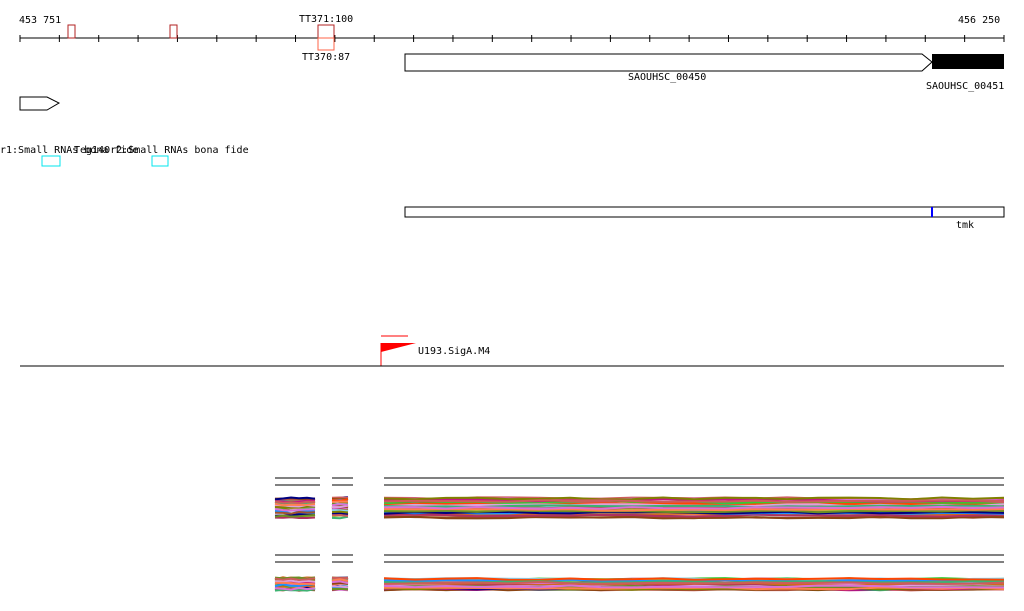 Image resolution: width=1024 pixels, height=611 pixels. Describe the element at coordinates (398, 347) in the screenshot. I see `promoter-flag-icon` at that location.